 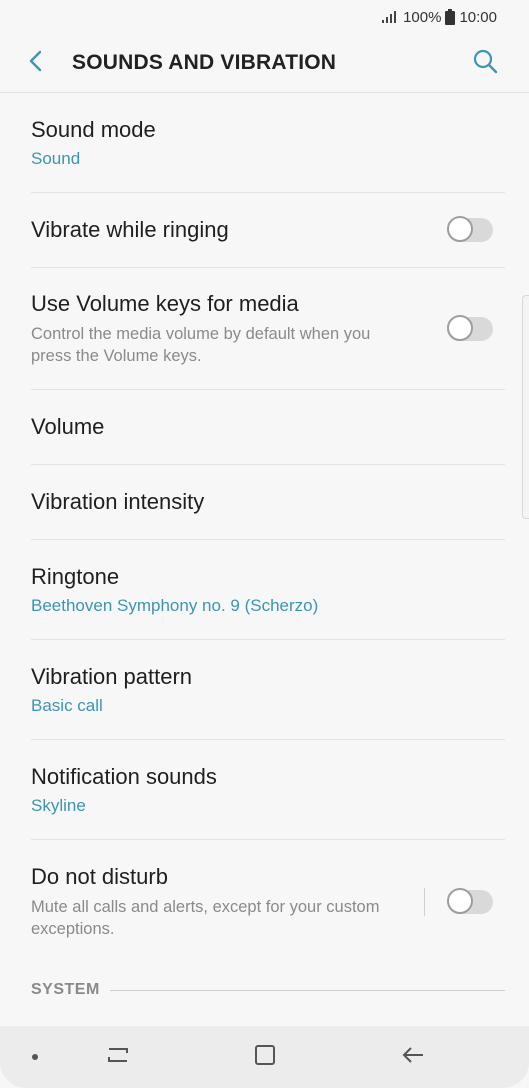 I want to click on setting-value: Skyline, so click(x=58, y=805).